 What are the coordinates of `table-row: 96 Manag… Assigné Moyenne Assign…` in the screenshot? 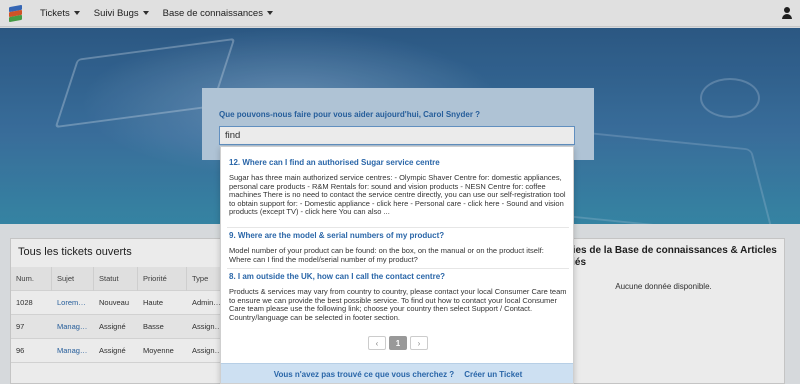 It's located at (122, 351).